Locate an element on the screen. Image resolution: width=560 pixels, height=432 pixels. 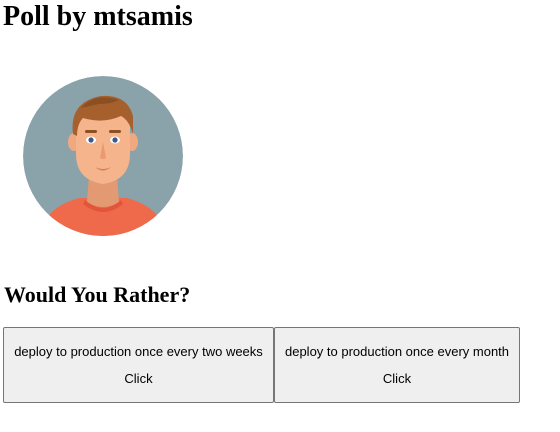
option-two-click-label: Click is located at coordinates (397, 378).